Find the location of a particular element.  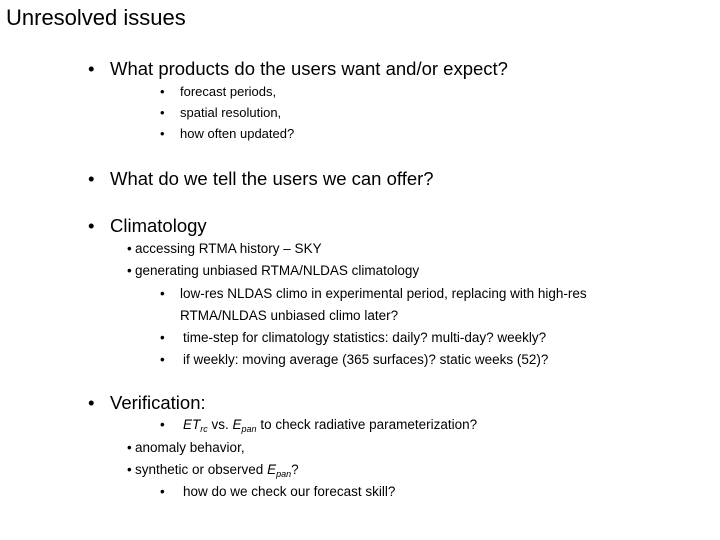

verification-heading: Verification: is located at coordinates (158, 402).